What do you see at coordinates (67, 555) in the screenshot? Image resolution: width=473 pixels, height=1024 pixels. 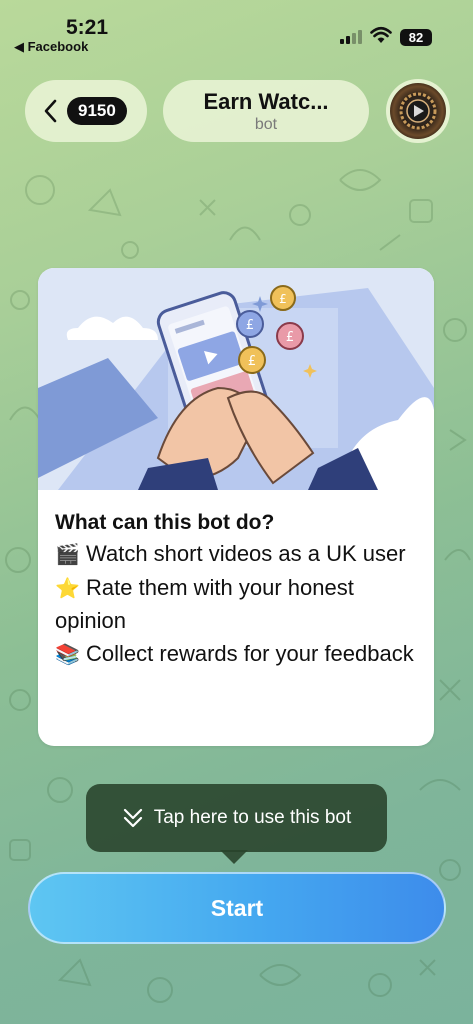 I see `clapperboard-icon: 🎬` at bounding box center [67, 555].